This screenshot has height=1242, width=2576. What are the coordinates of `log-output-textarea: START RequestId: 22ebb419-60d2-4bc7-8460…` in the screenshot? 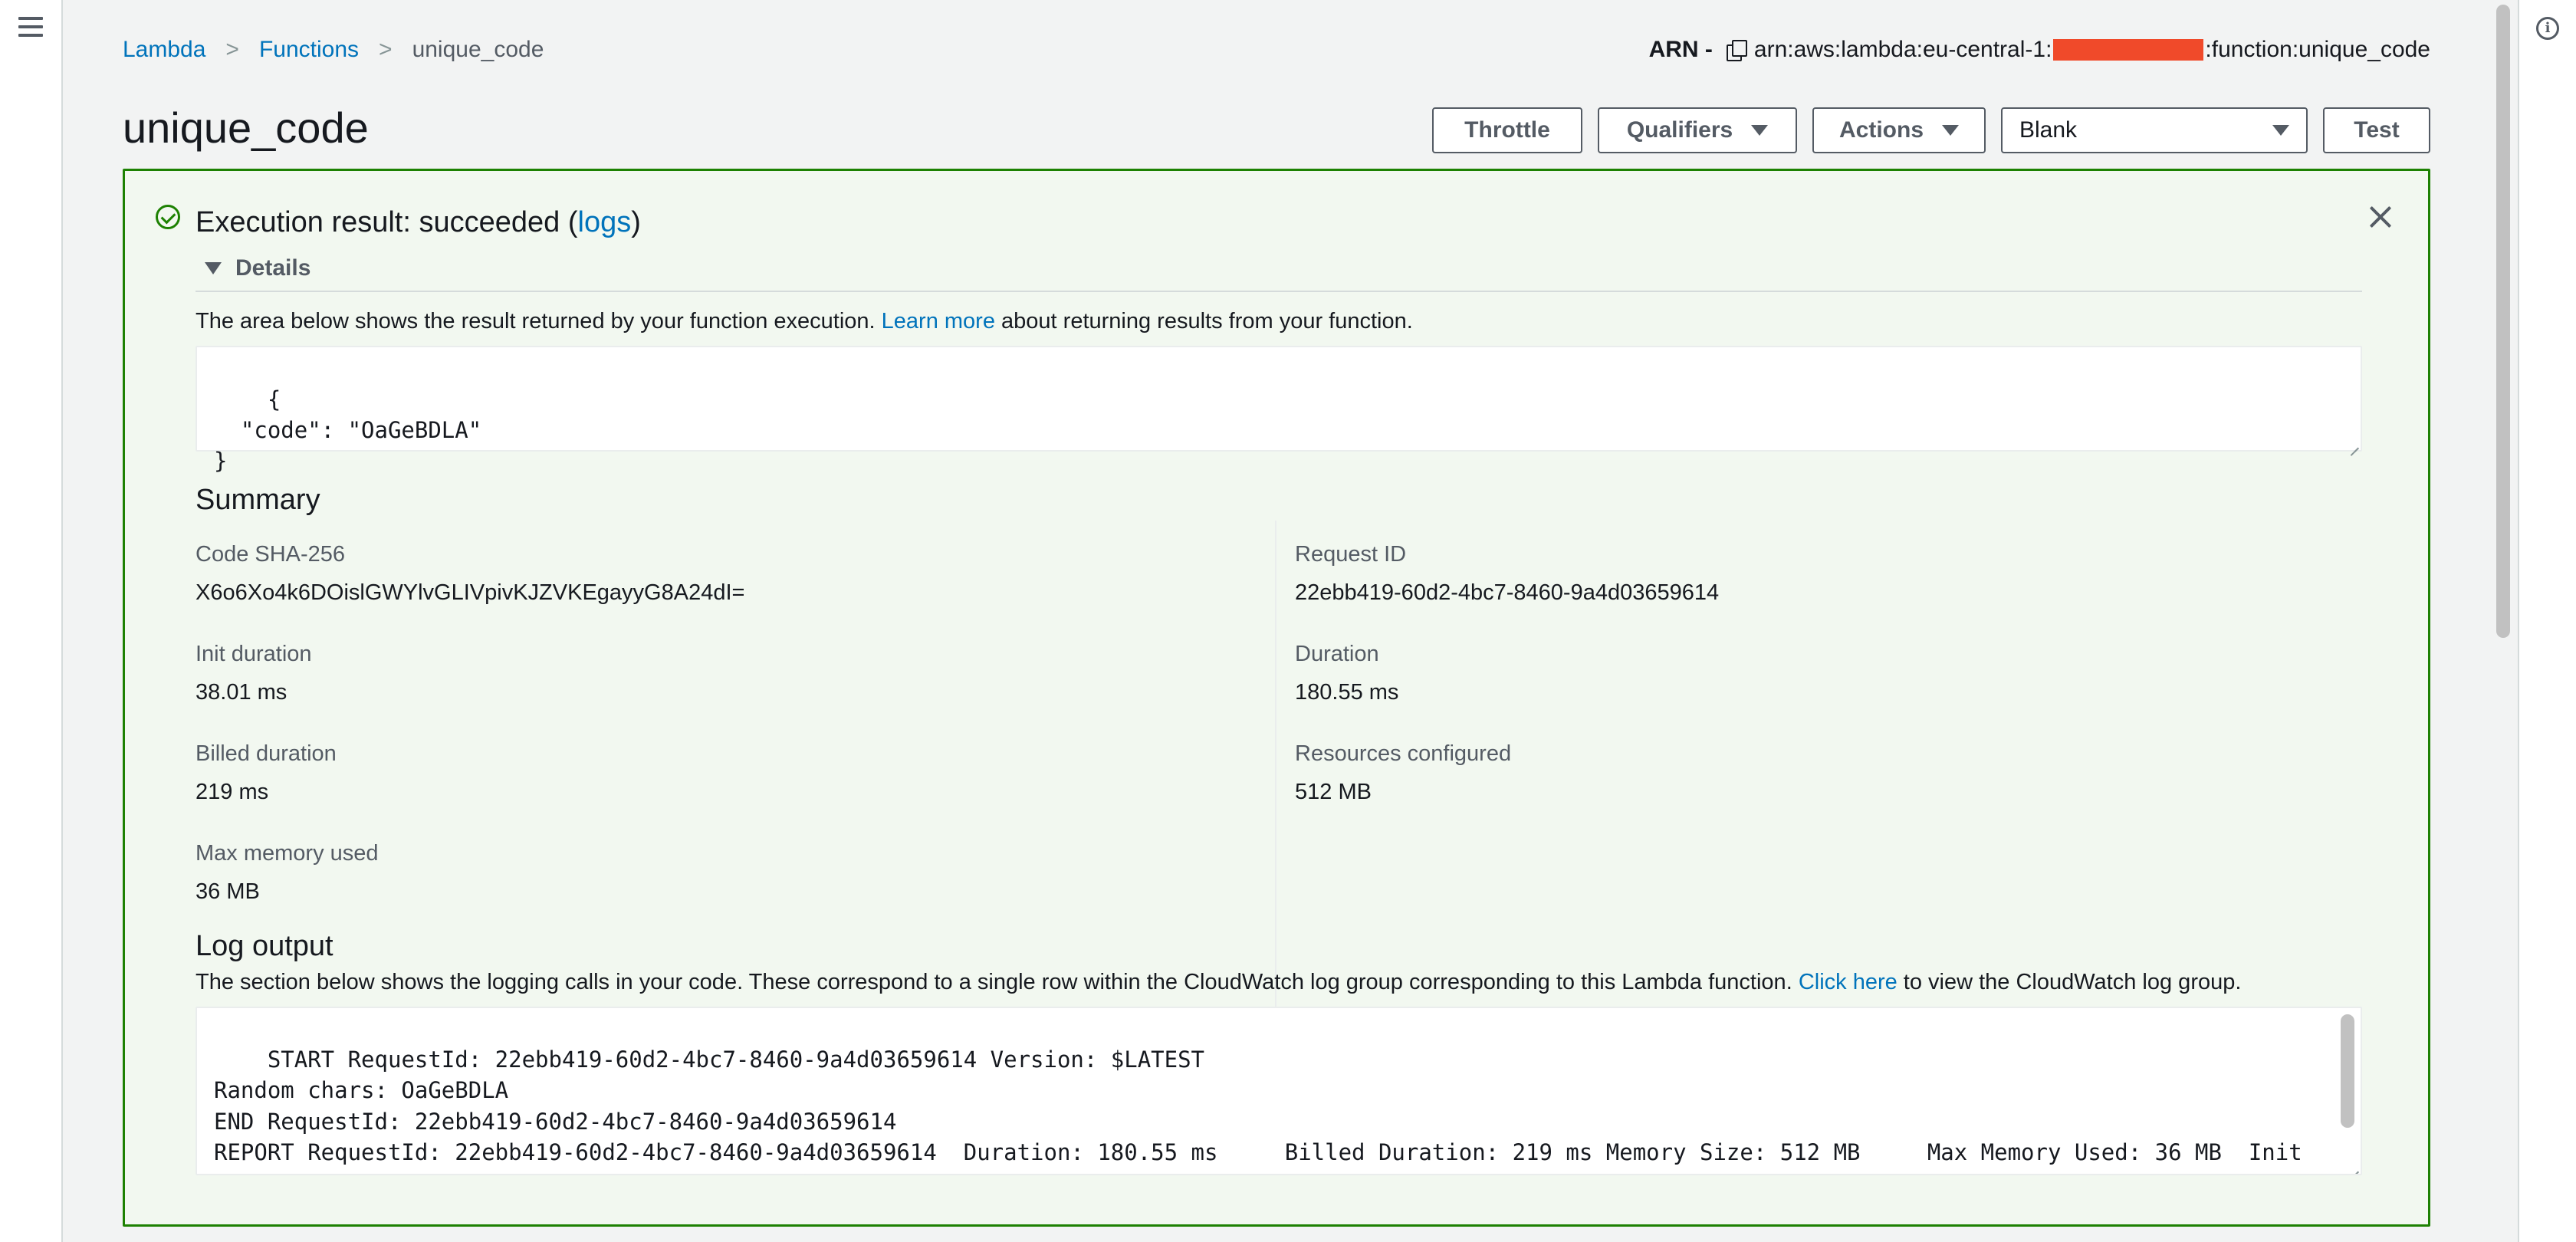 It's located at (1279, 1091).